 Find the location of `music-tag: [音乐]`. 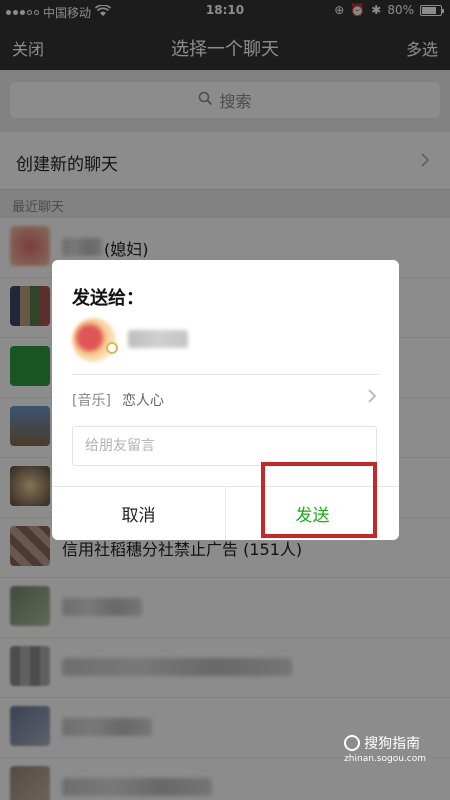

music-tag: [音乐] is located at coordinates (91, 401).